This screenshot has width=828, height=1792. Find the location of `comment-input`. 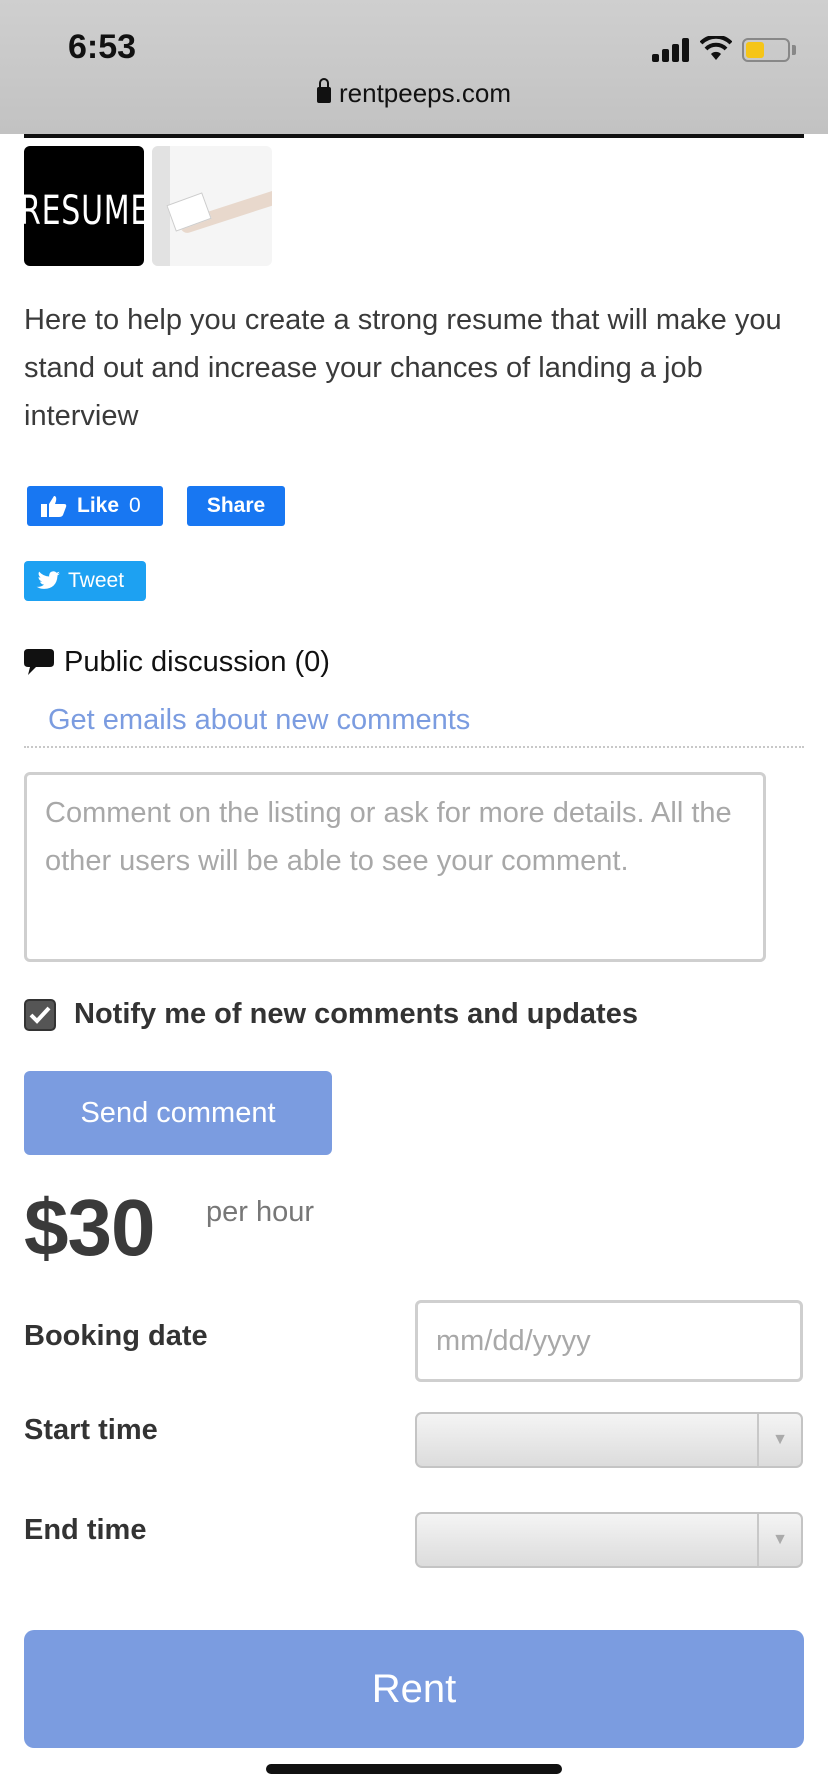

comment-input is located at coordinates (395, 867).